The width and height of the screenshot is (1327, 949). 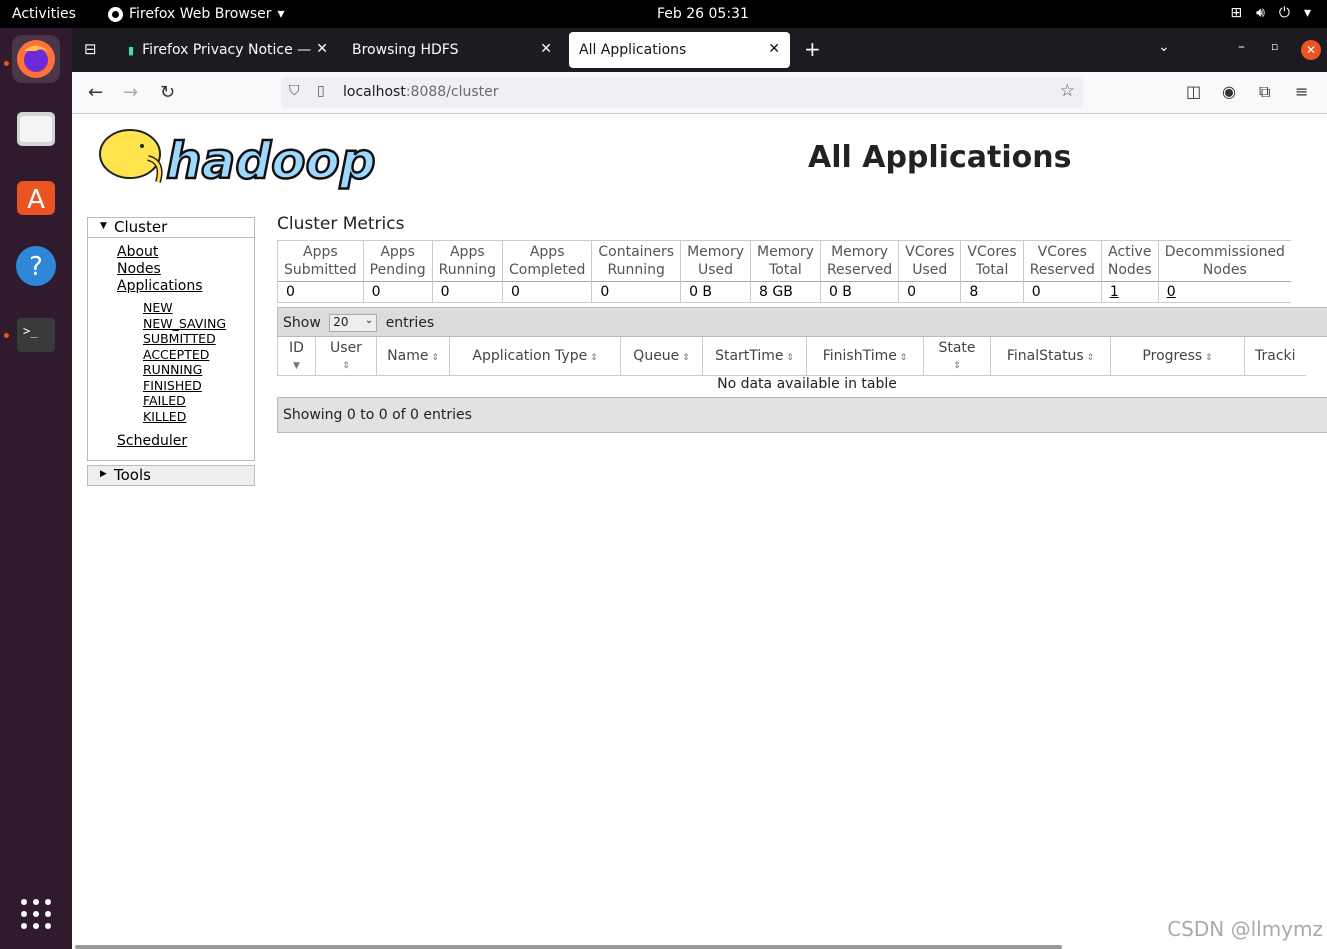 What do you see at coordinates (1171, 292) in the screenshot?
I see `metrics-value-link: 0` at bounding box center [1171, 292].